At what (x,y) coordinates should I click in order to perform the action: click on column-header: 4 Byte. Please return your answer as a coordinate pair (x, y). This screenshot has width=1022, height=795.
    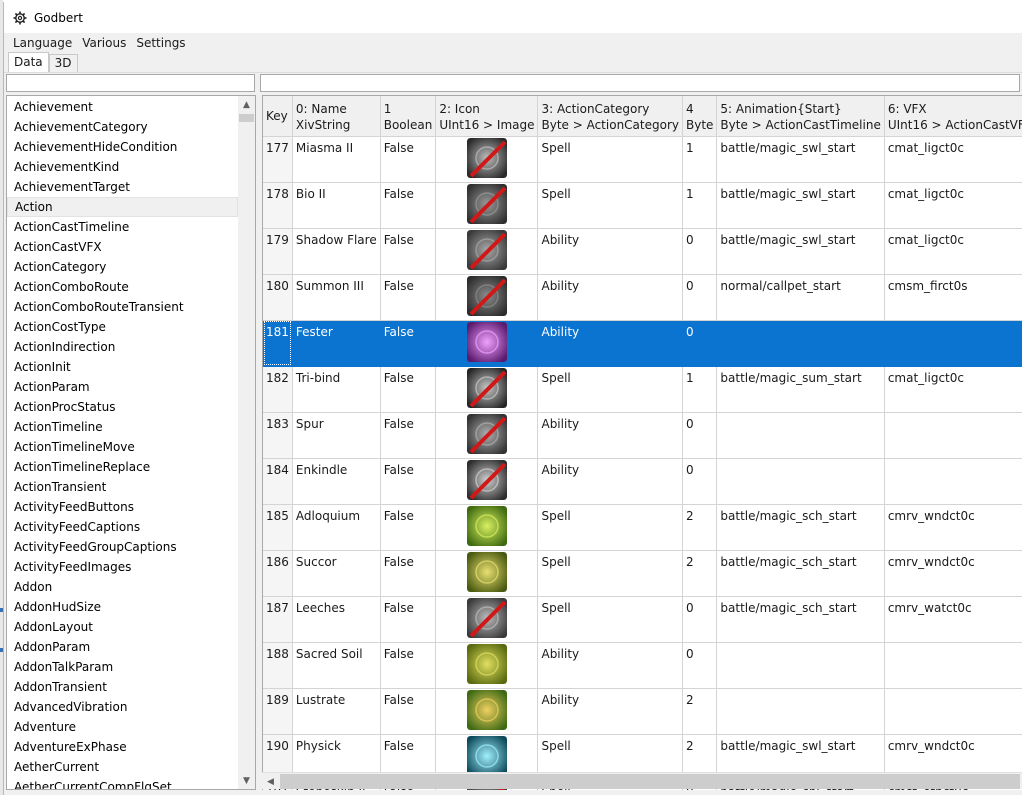
    Looking at the image, I should click on (700, 116).